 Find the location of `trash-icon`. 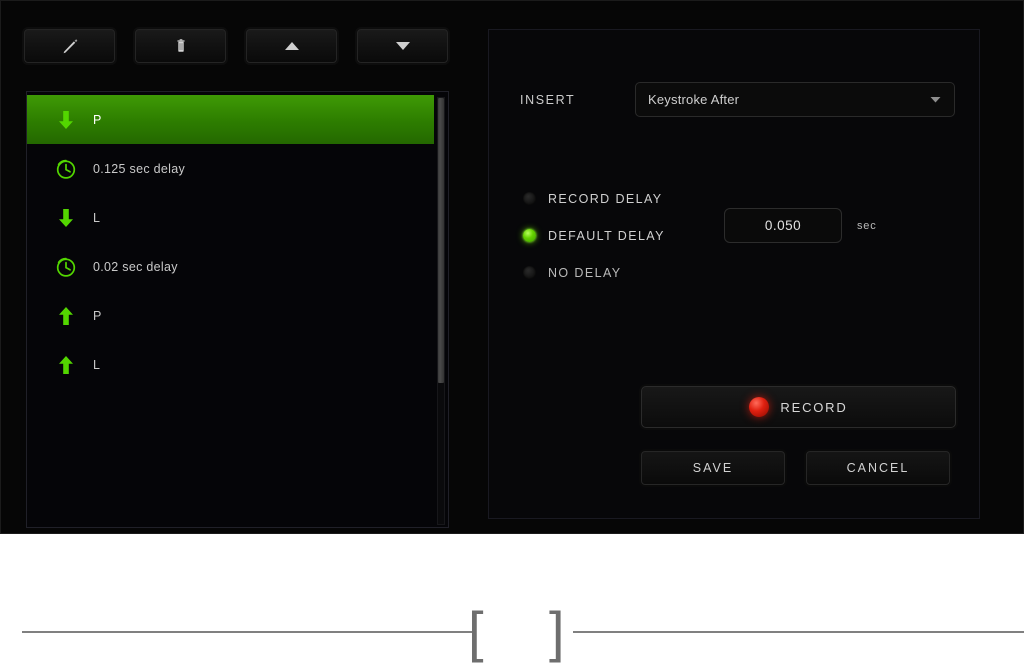

trash-icon is located at coordinates (181, 46).